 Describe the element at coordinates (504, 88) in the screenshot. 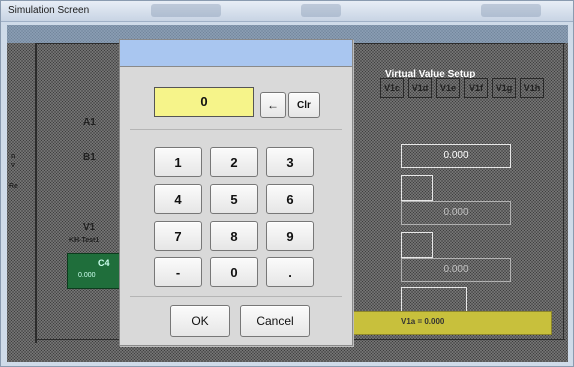

I see `tab-v1g: V1g` at that location.